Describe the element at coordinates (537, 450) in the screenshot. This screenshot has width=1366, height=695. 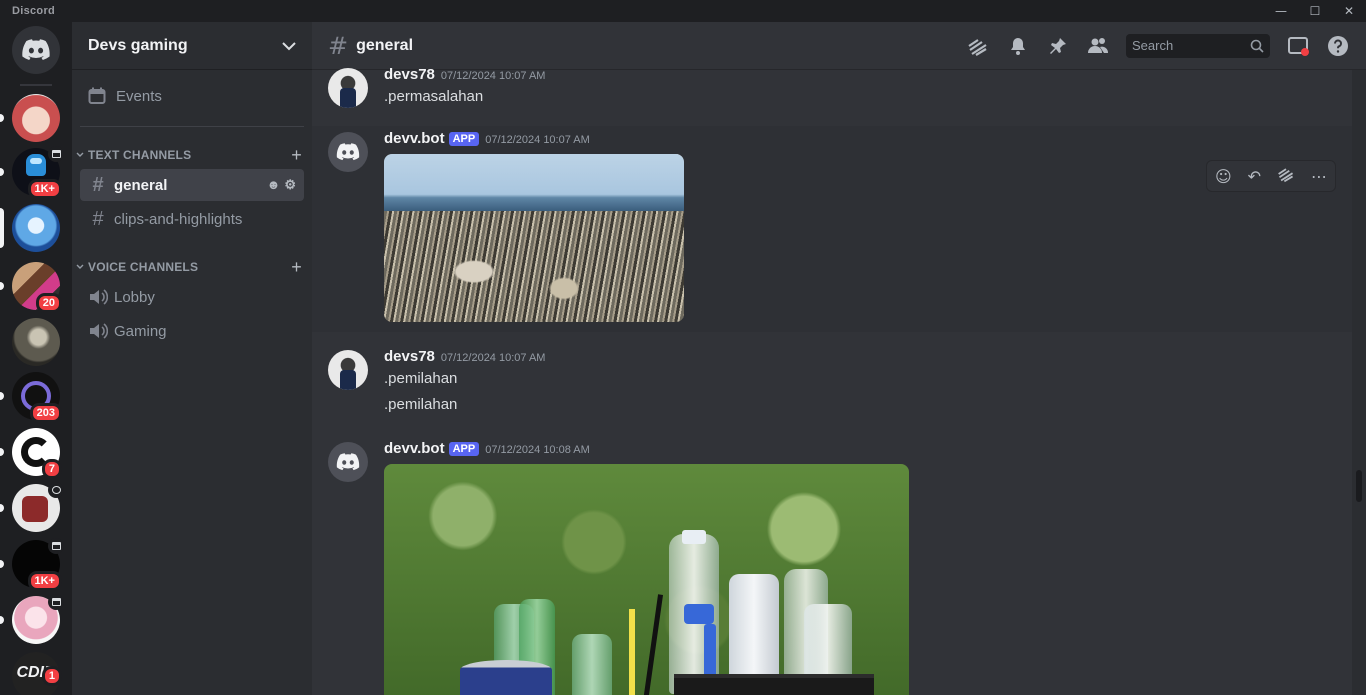
I see `message-timestamp: 07/12/2024 10:08 AM` at that location.